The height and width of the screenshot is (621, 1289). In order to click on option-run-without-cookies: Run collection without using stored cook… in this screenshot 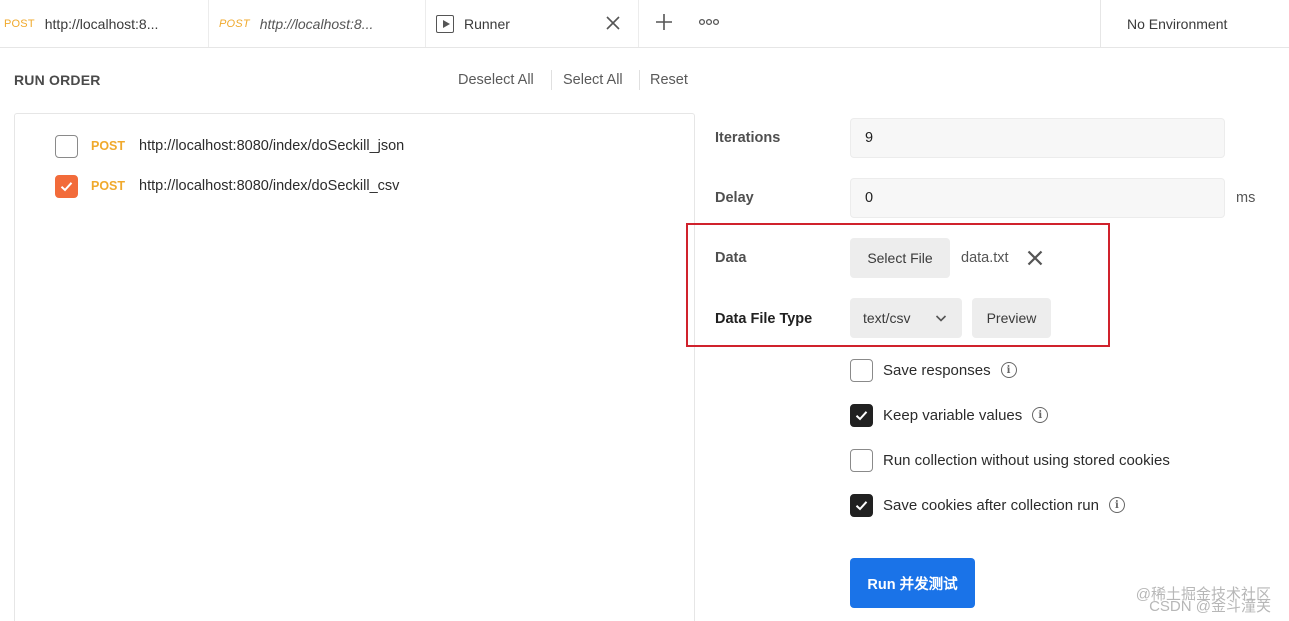, I will do `click(1010, 460)`.